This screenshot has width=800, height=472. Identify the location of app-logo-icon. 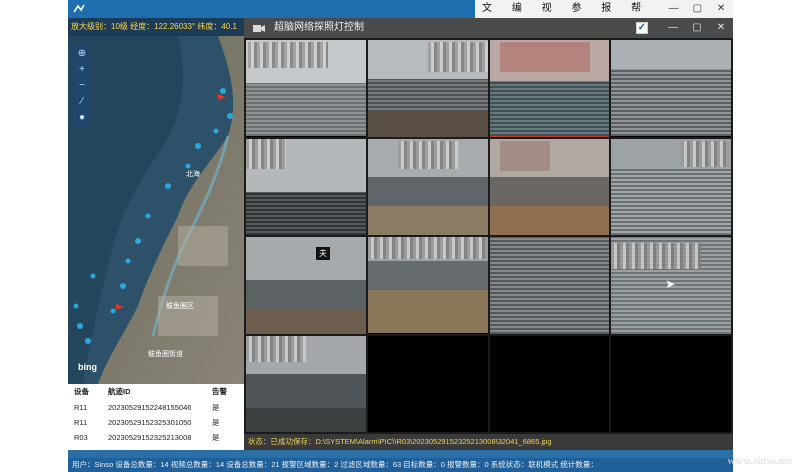
(79, 8).